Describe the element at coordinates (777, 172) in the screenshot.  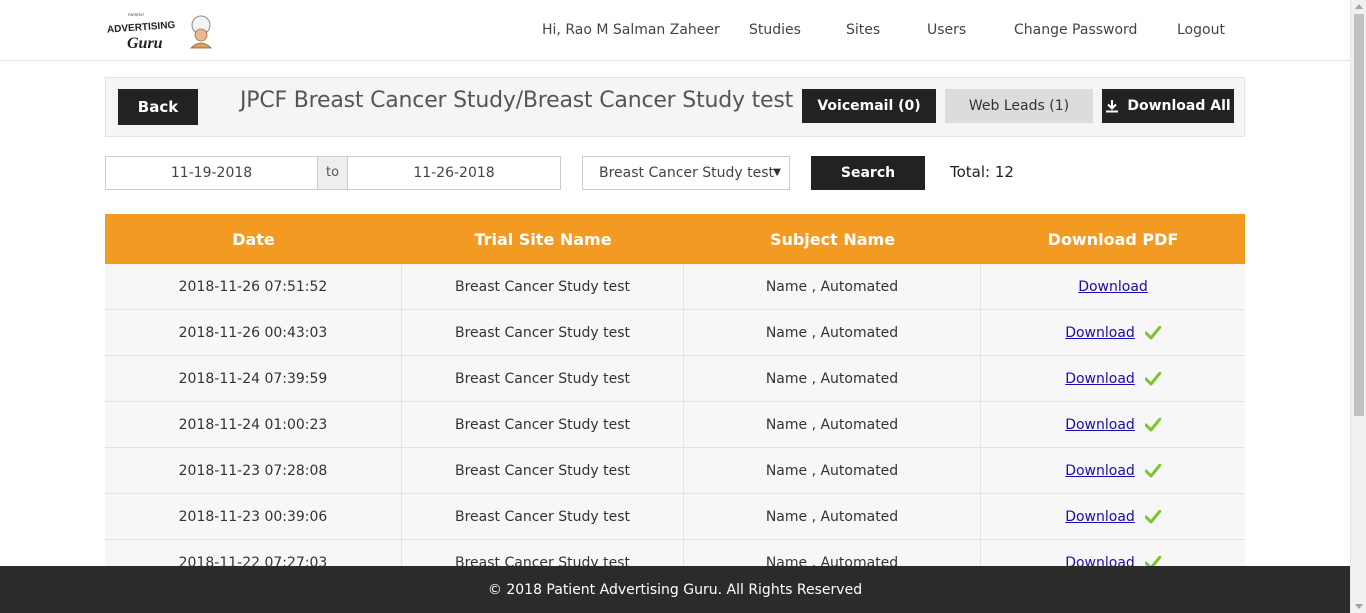
I see `caret-down-icon: ▼` at that location.